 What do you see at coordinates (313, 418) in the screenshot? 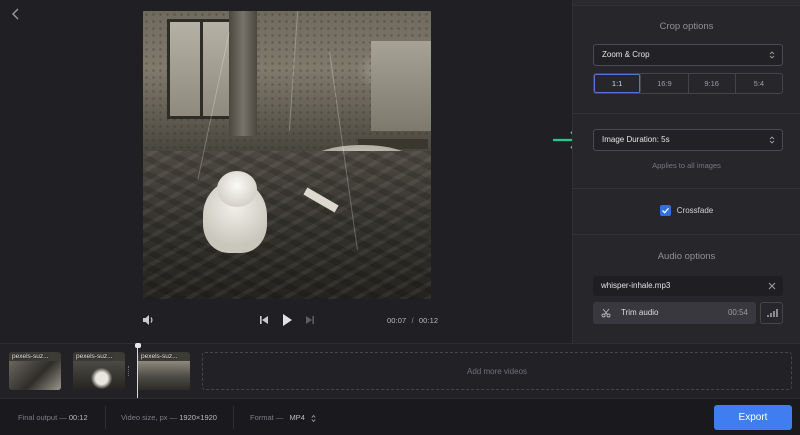
I see `format-select-arrows-icon` at bounding box center [313, 418].